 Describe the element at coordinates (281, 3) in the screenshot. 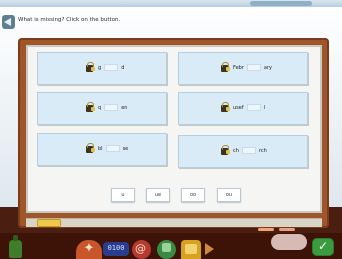

I see `scrollbar-thumb` at that location.